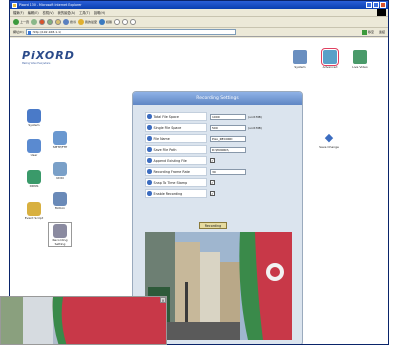 The width and height of the screenshot is (398, 345). Describe the element at coordinates (199, 13) in the screenshot. I see `menu-bar: 檔案(F) 編輯(E) 檢視(V) 我的最愛(A) 工具(T) 說明(H)` at that location.